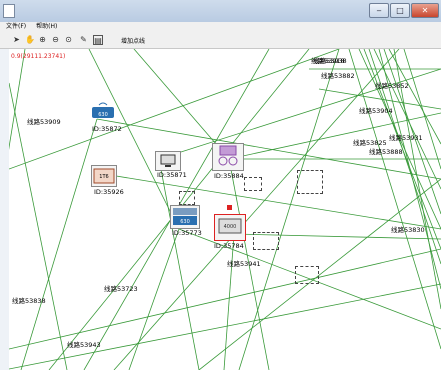 Image resolution: width=441 pixels, height=370 pixels. I want to click on network-node: 4000, so click(230, 227).